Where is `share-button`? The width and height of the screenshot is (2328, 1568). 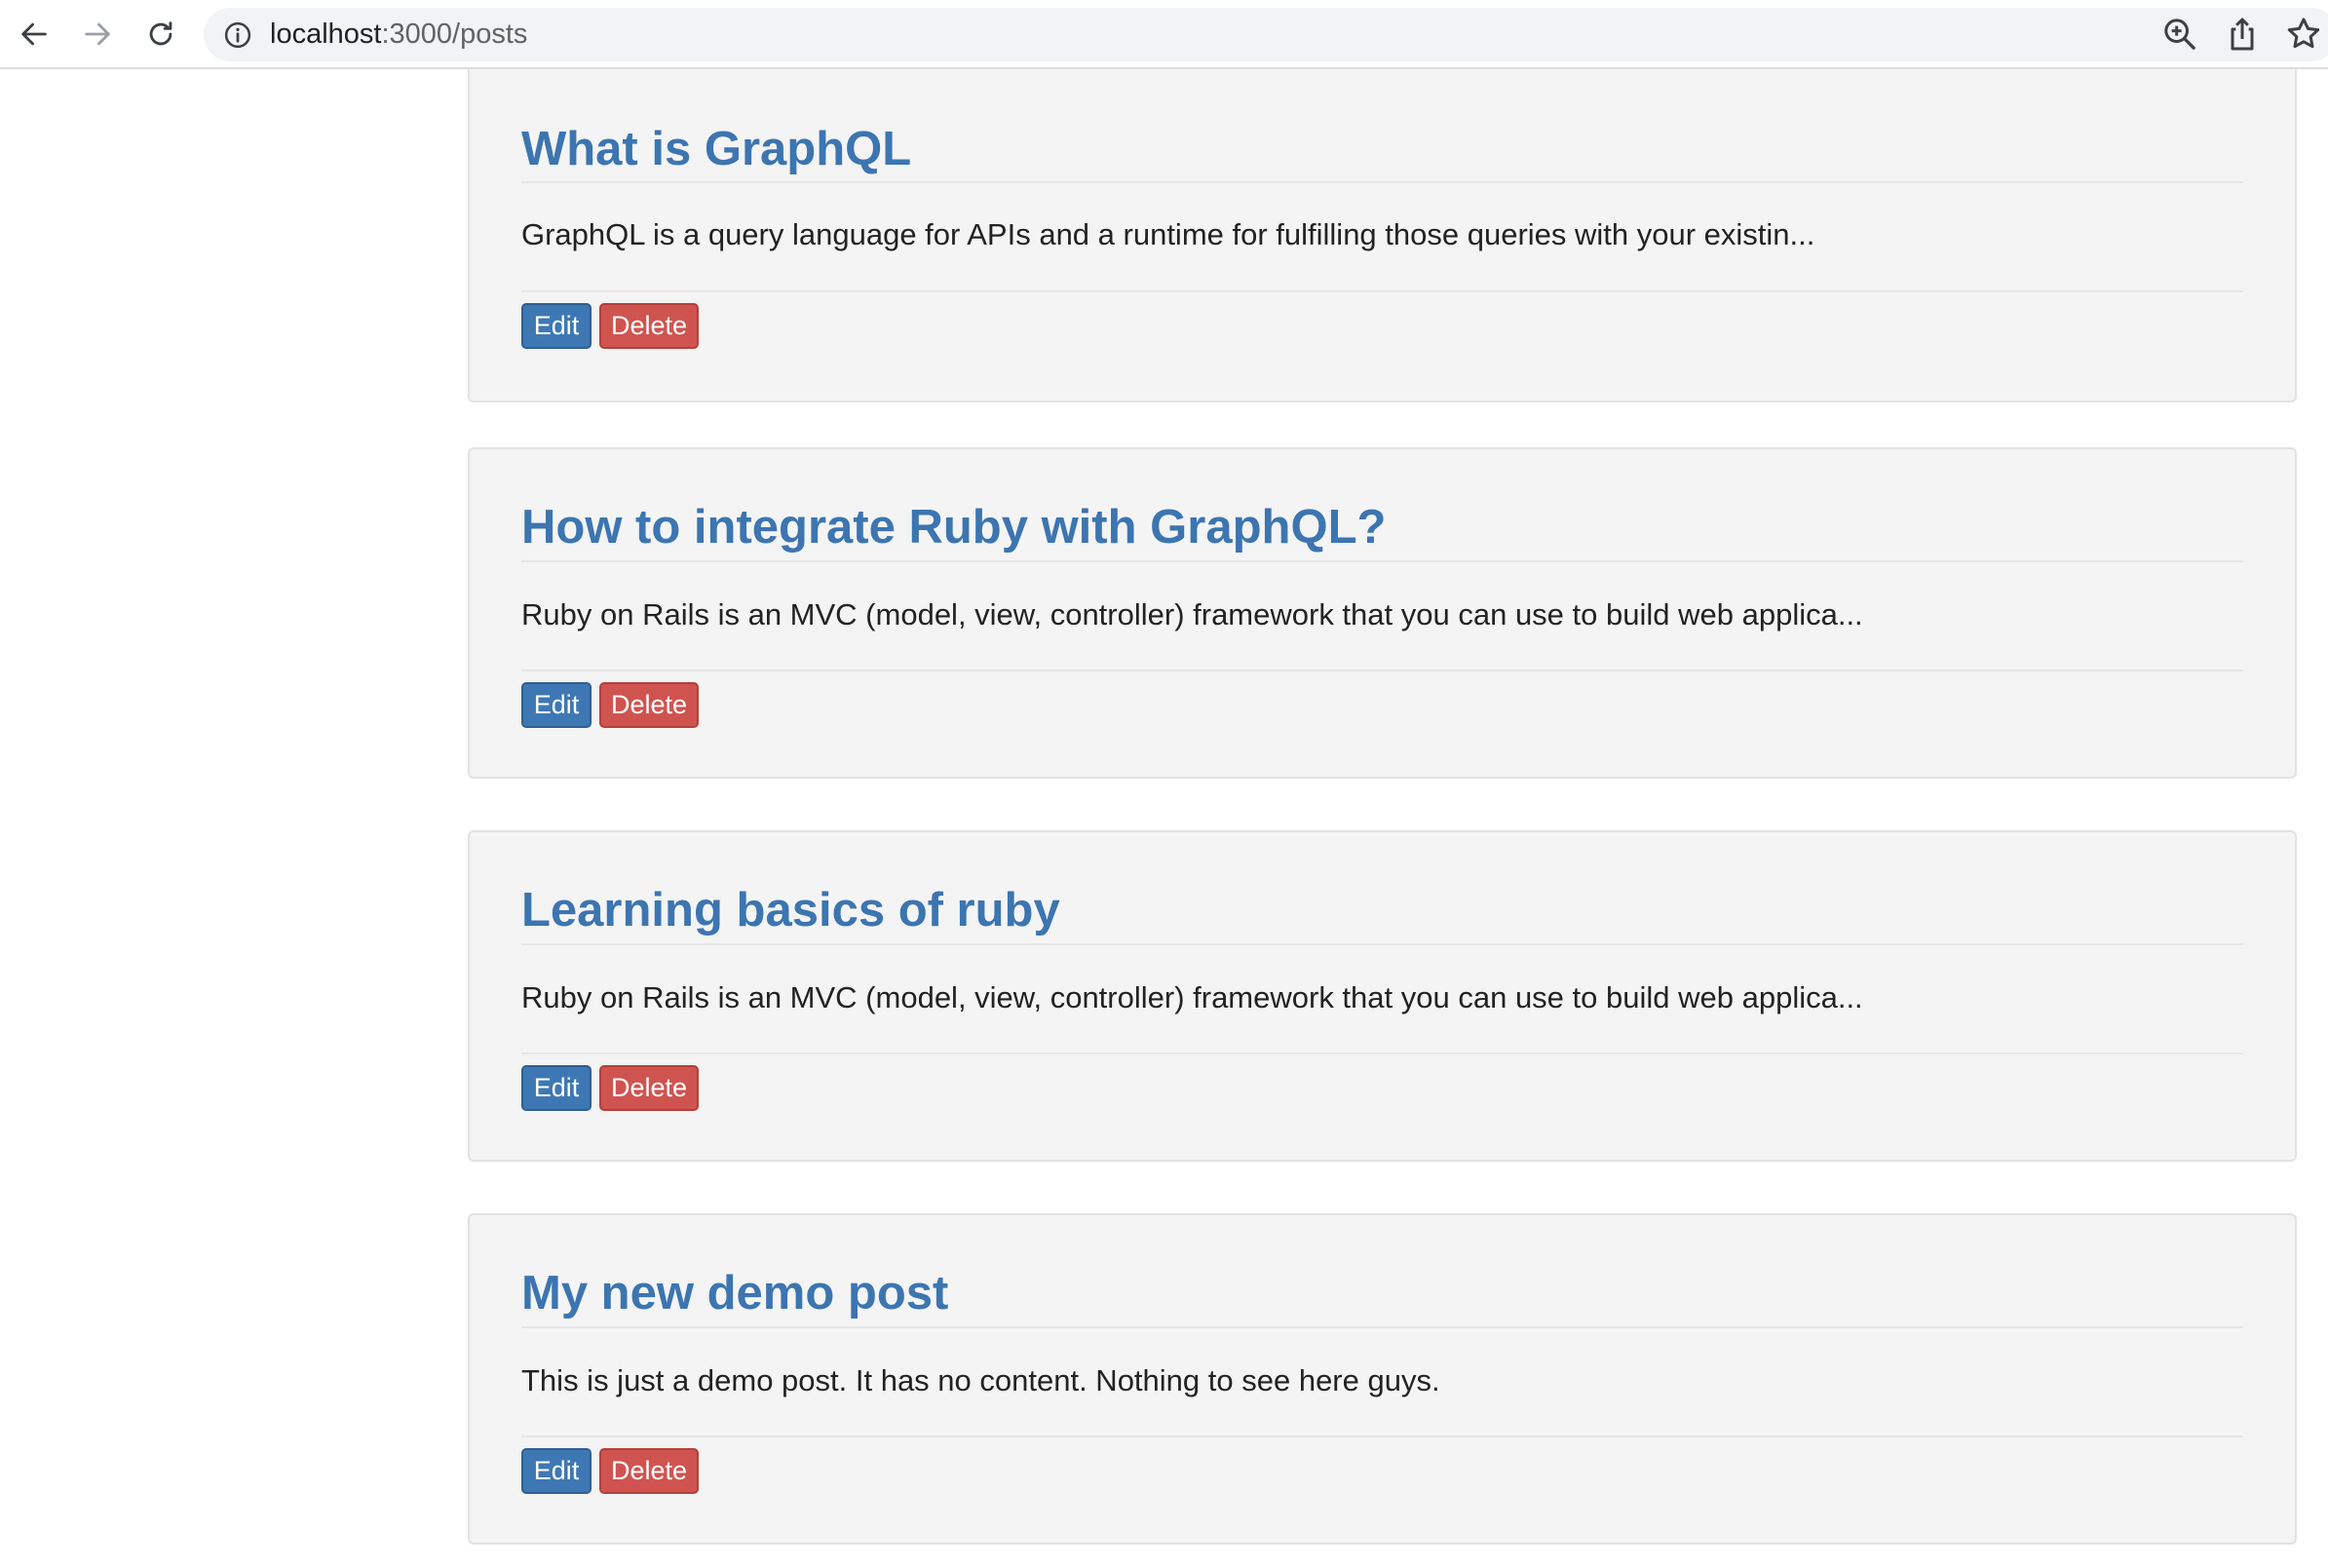
share-button is located at coordinates (2242, 34).